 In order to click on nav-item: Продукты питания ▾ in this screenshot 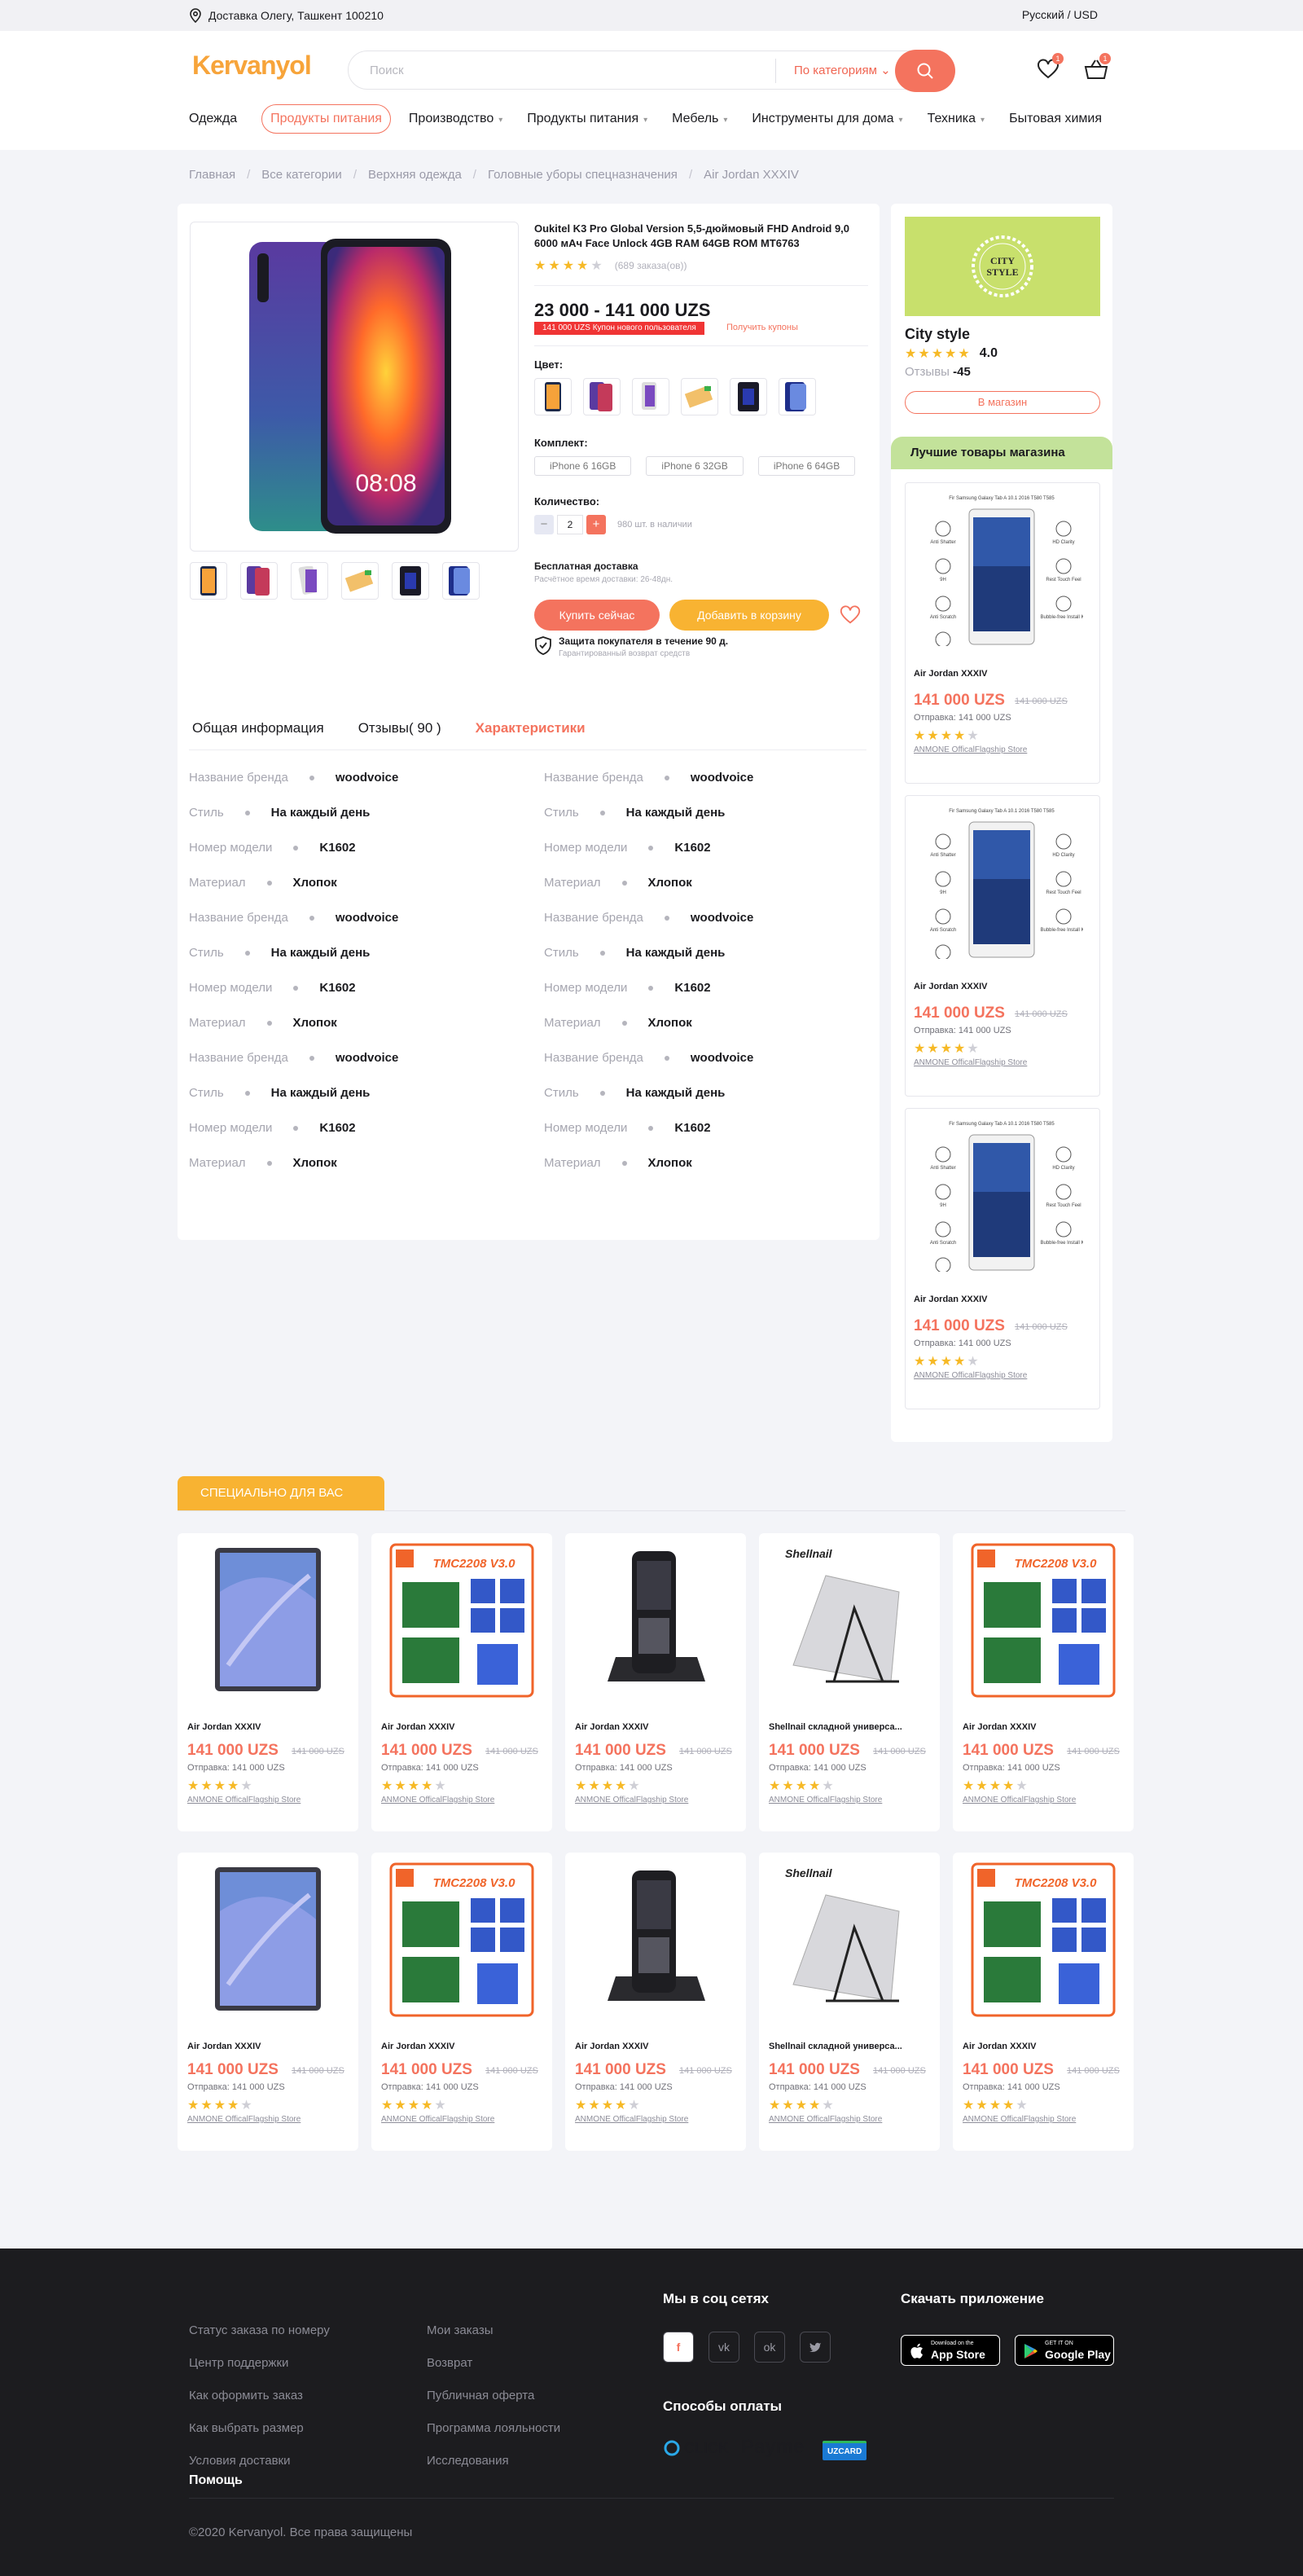, I will do `click(587, 119)`.